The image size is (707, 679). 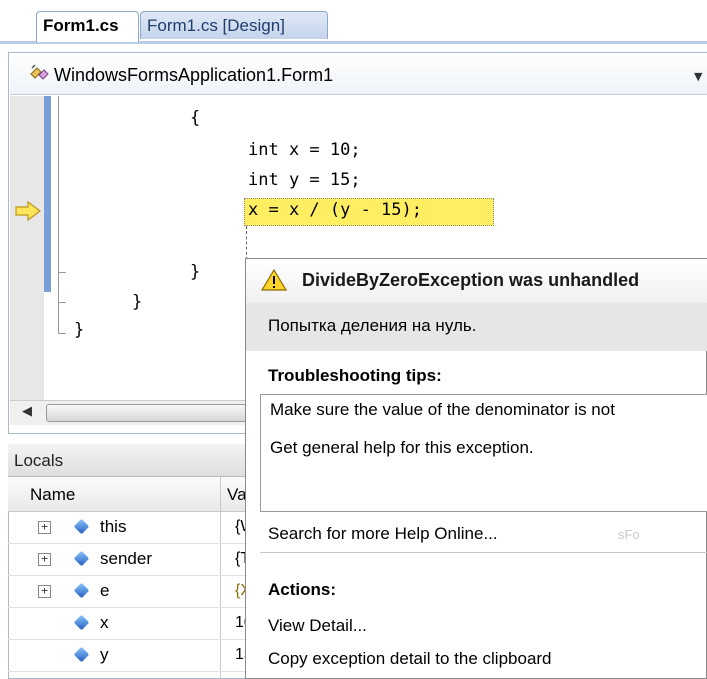 I want to click on tip-general-help: Get general help for this exception., so click(x=402, y=448).